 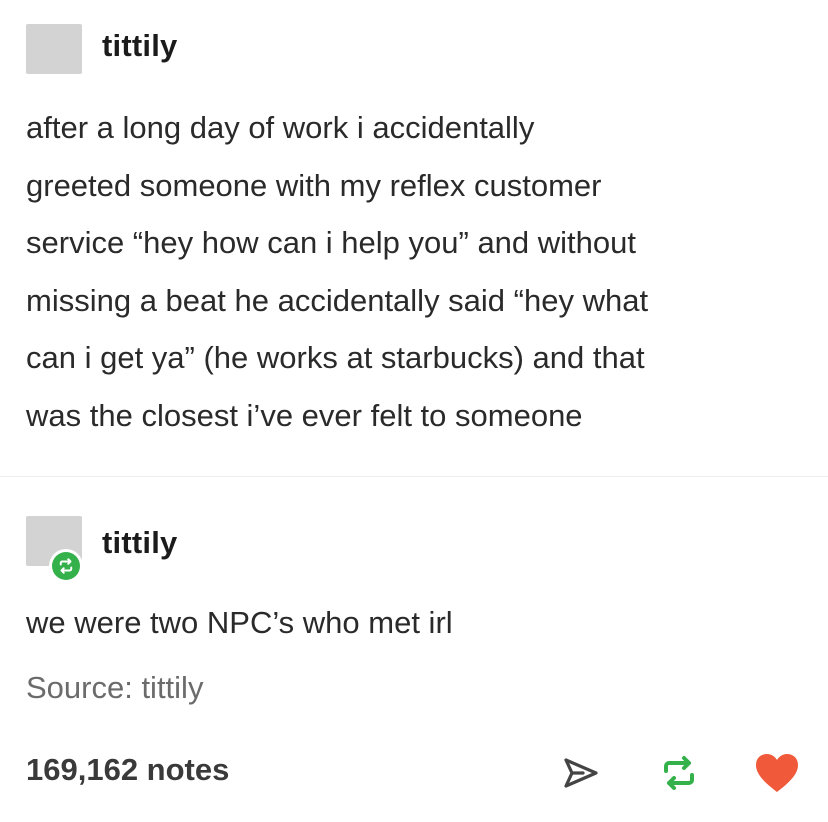 I want to click on heart-icon, so click(x=777, y=773).